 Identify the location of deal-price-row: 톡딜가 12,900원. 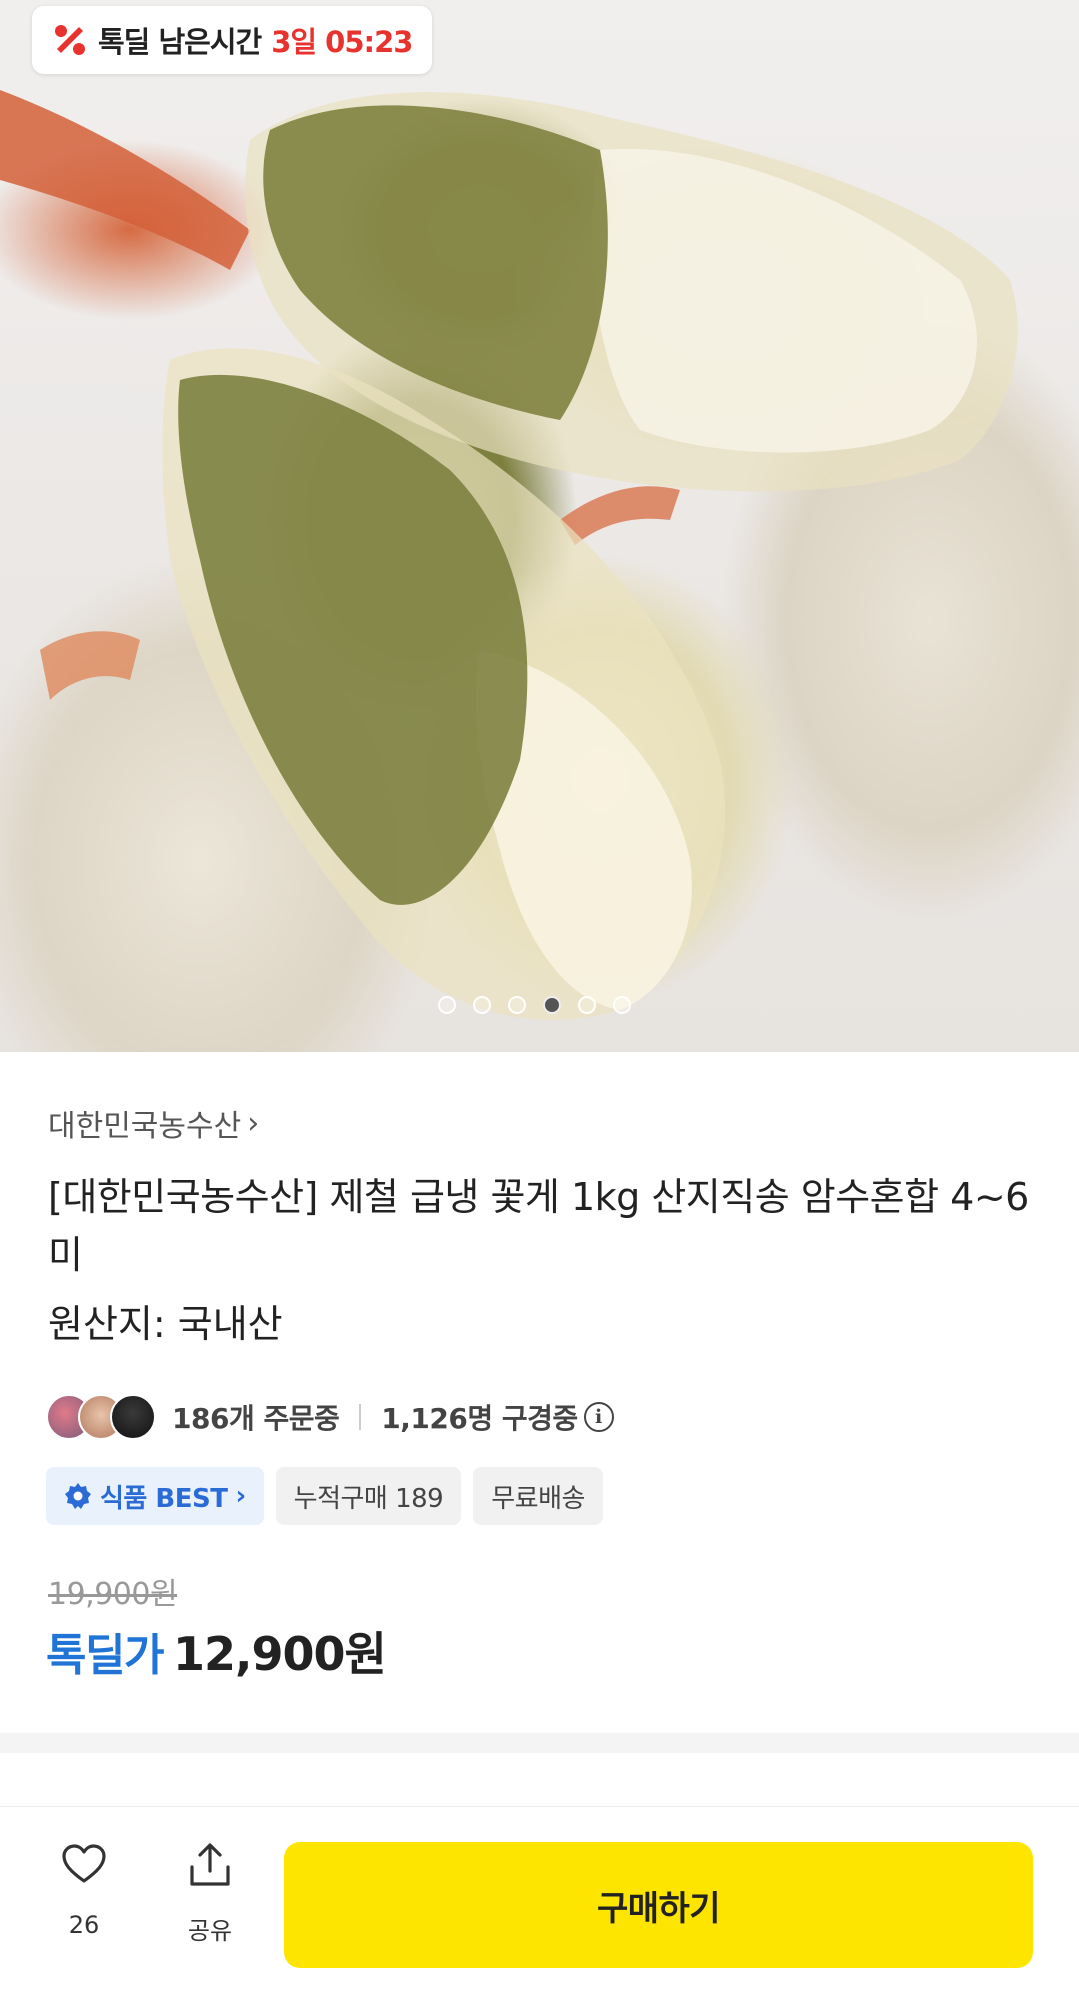
(216, 1651).